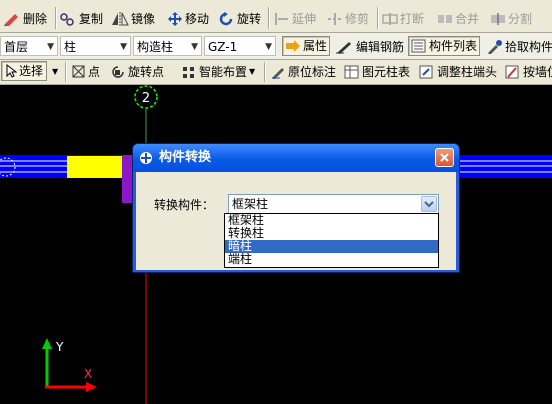 The image size is (552, 404). I want to click on app-icon, so click(146, 158).